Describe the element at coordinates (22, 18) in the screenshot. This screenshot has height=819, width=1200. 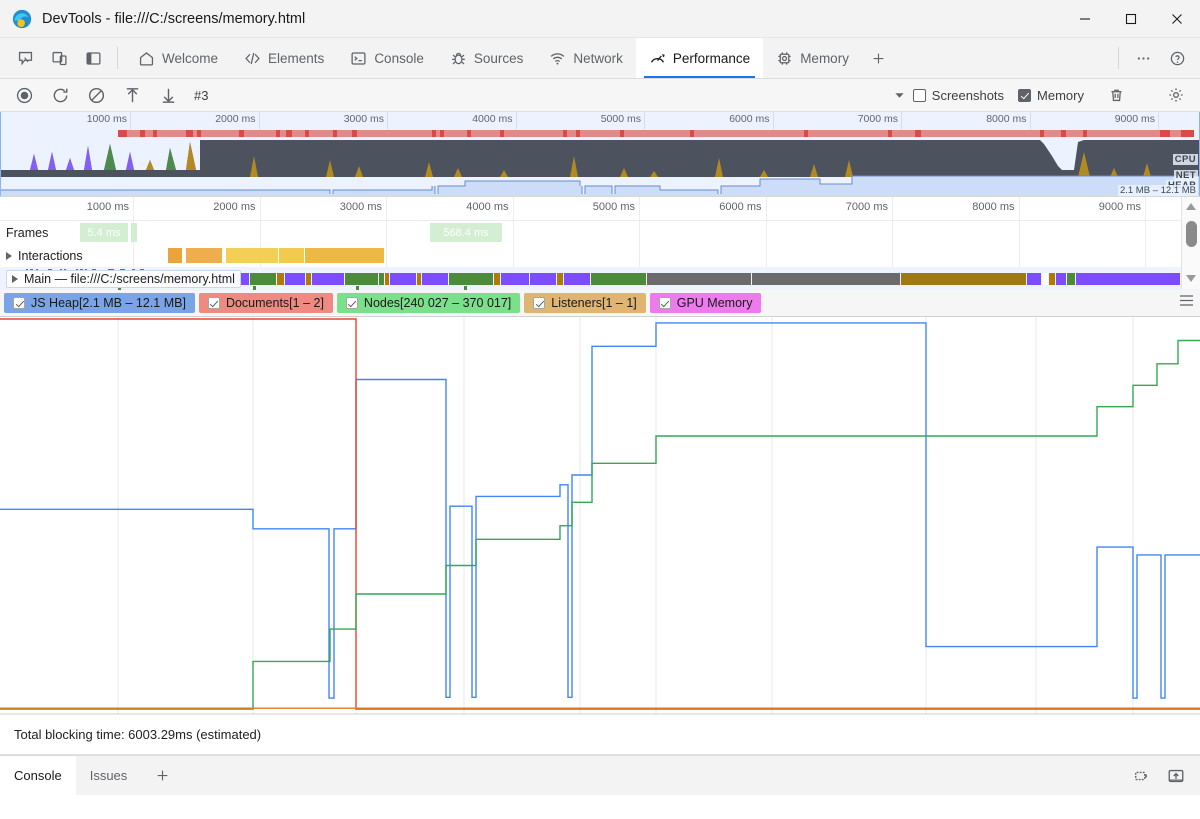
I see `edge-logo-icon` at that location.